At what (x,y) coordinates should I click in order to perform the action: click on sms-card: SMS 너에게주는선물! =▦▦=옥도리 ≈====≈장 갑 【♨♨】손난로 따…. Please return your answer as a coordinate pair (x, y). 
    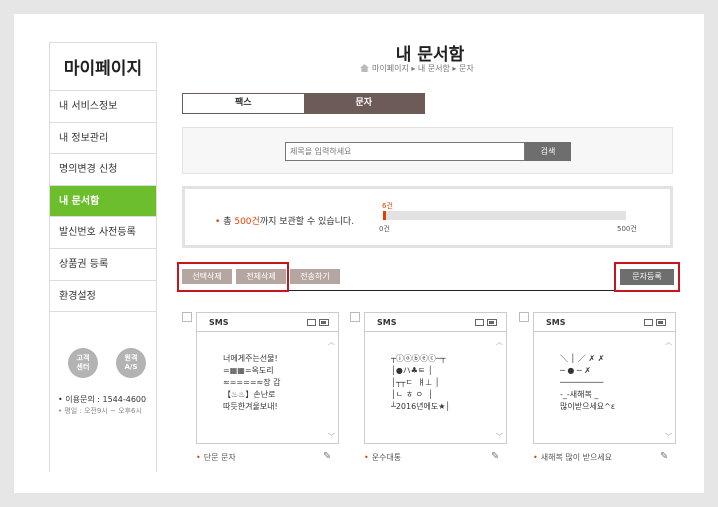
    Looking at the image, I should click on (268, 388).